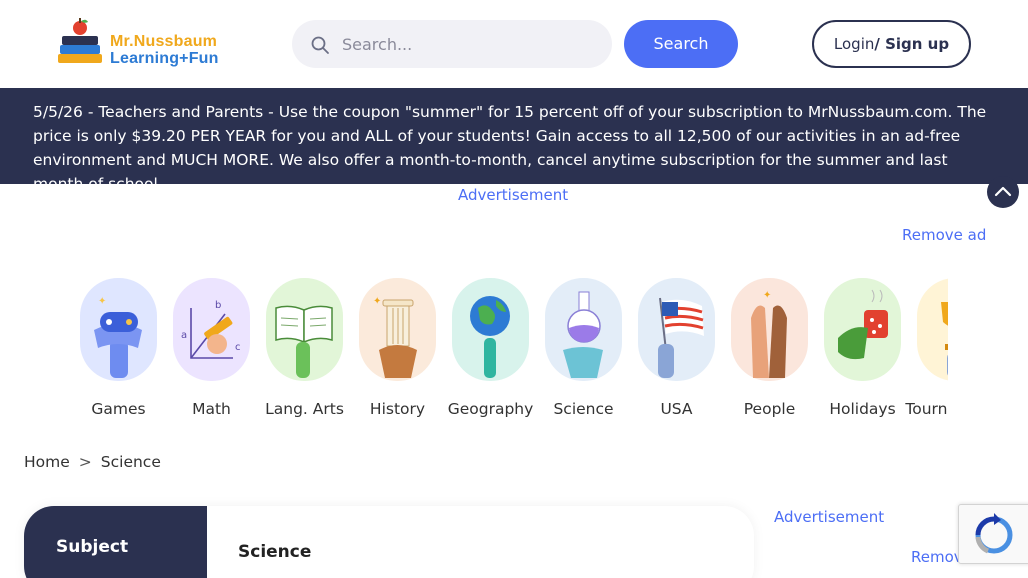 Image resolution: width=1028 pixels, height=578 pixels. Describe the element at coordinates (304, 329) in the screenshot. I see `open-book-icon` at that location.